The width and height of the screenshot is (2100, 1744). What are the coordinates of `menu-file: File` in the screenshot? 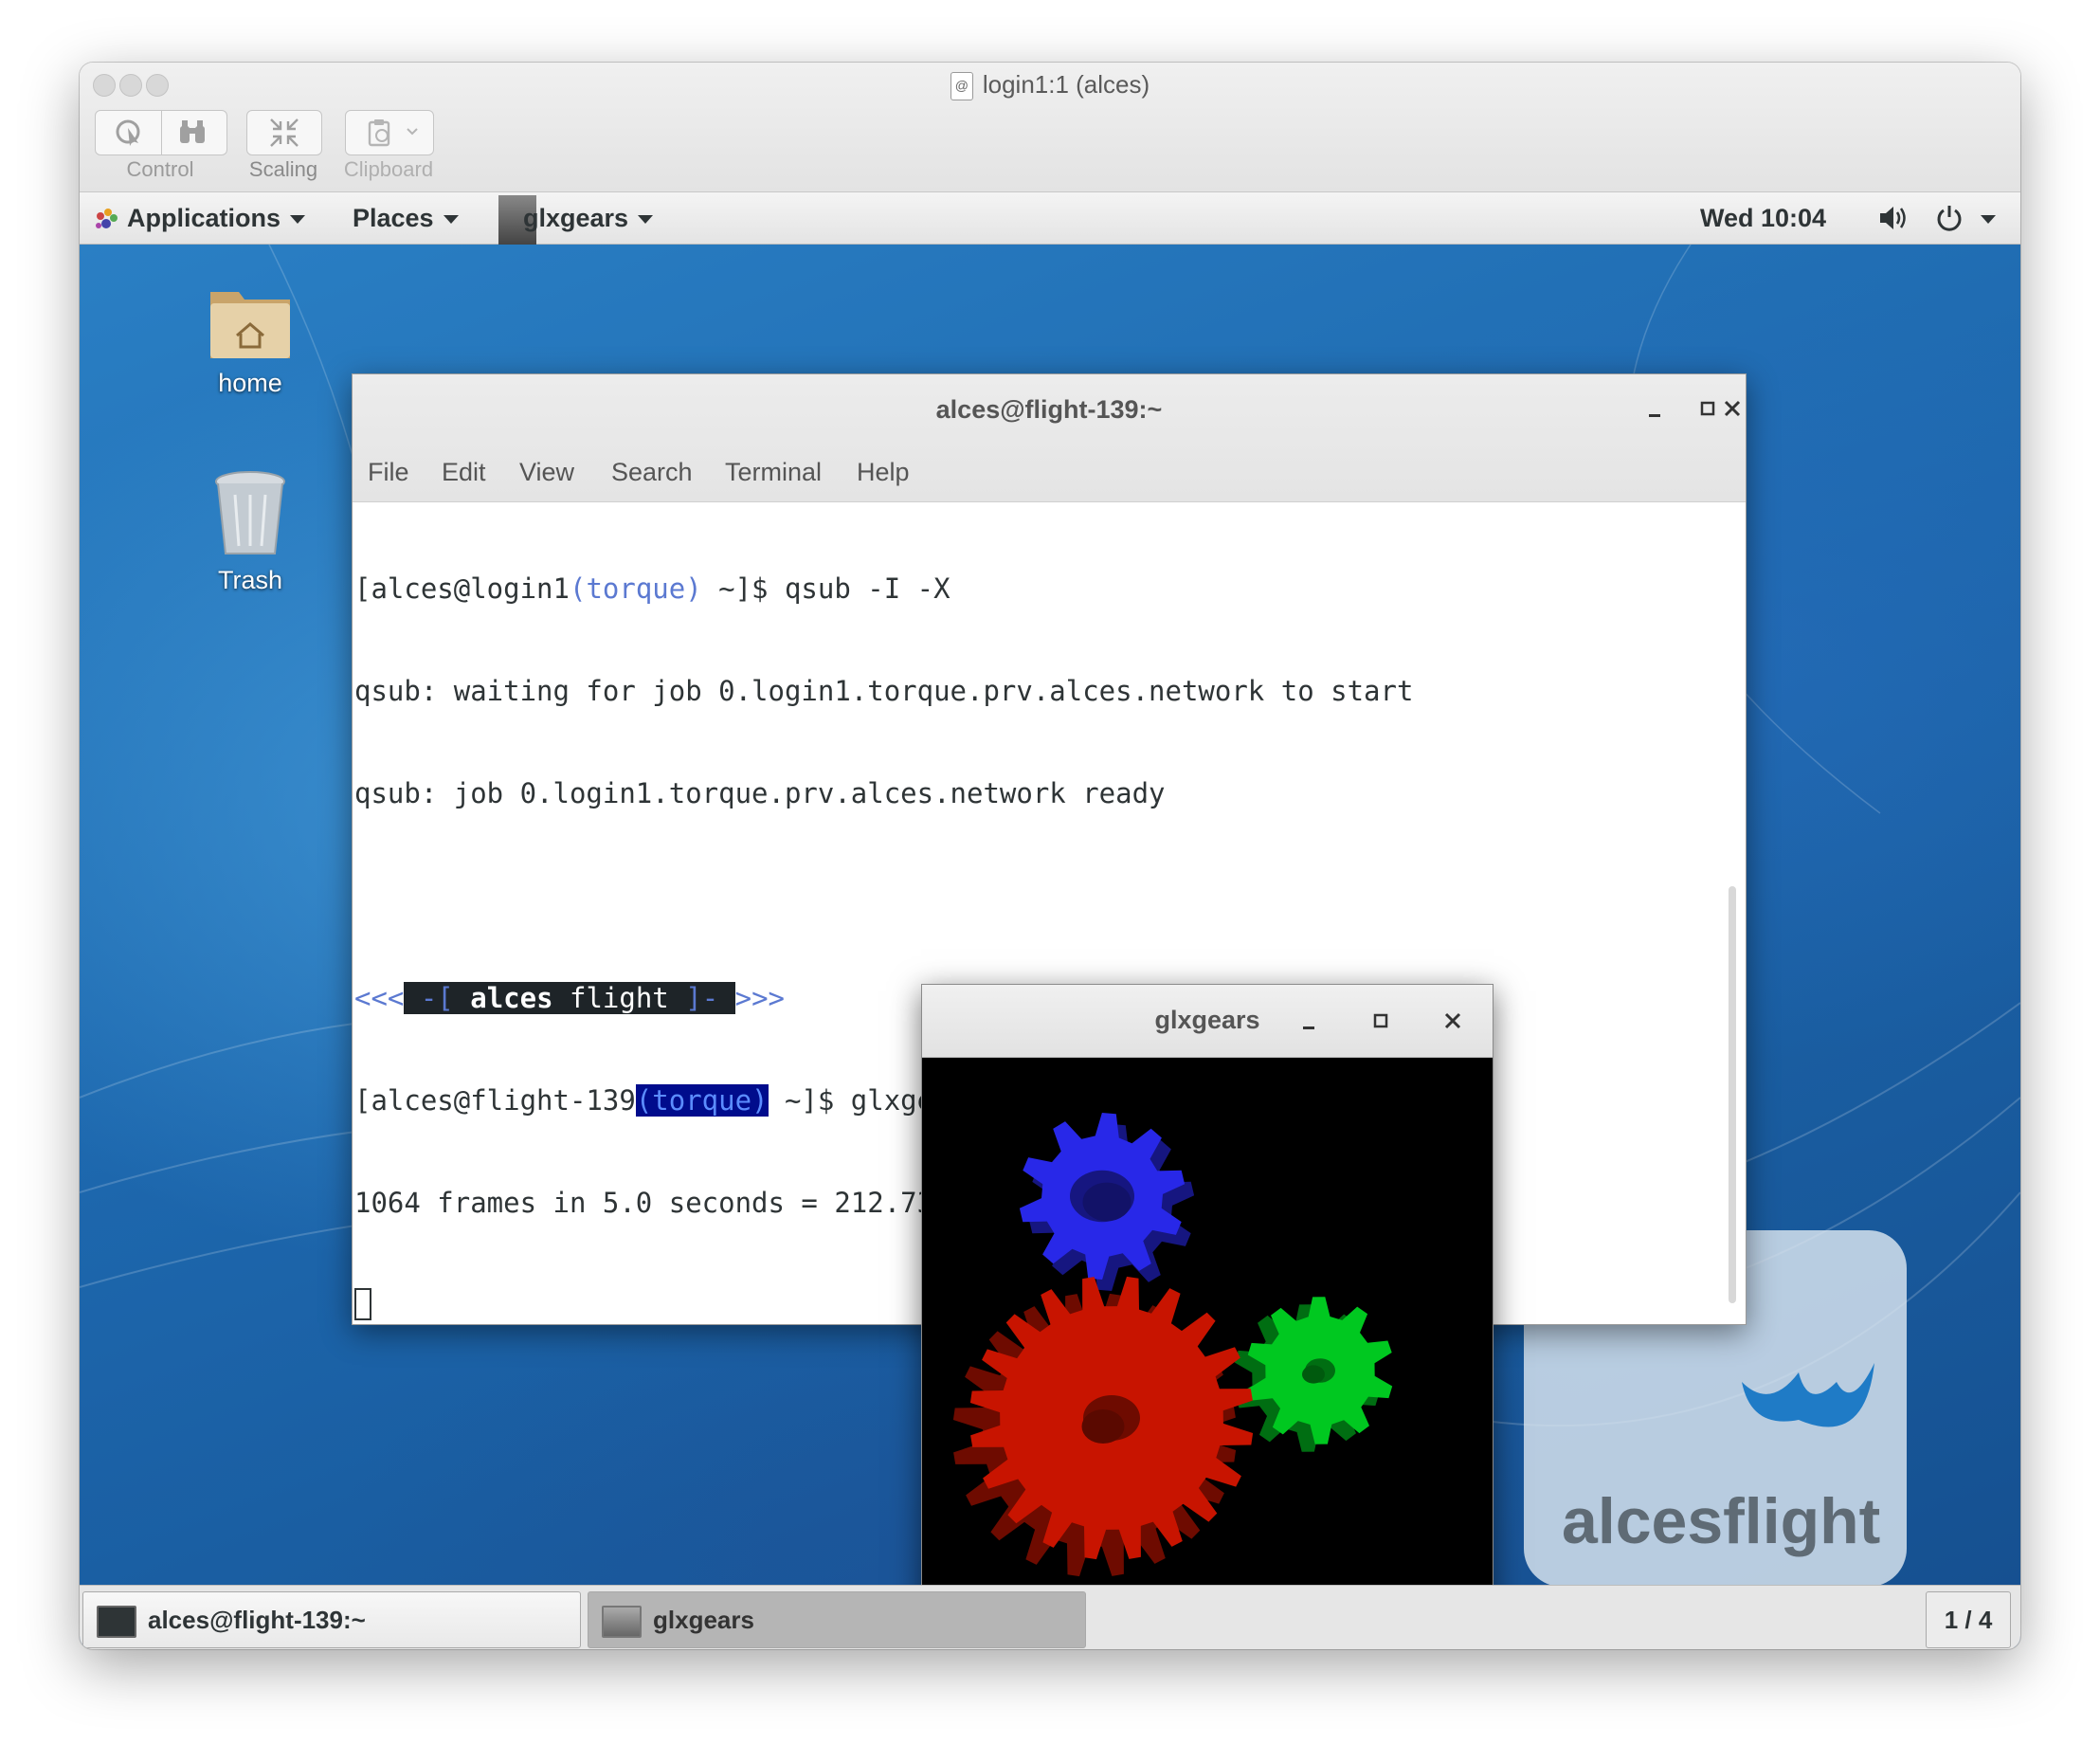 It's located at (389, 472).